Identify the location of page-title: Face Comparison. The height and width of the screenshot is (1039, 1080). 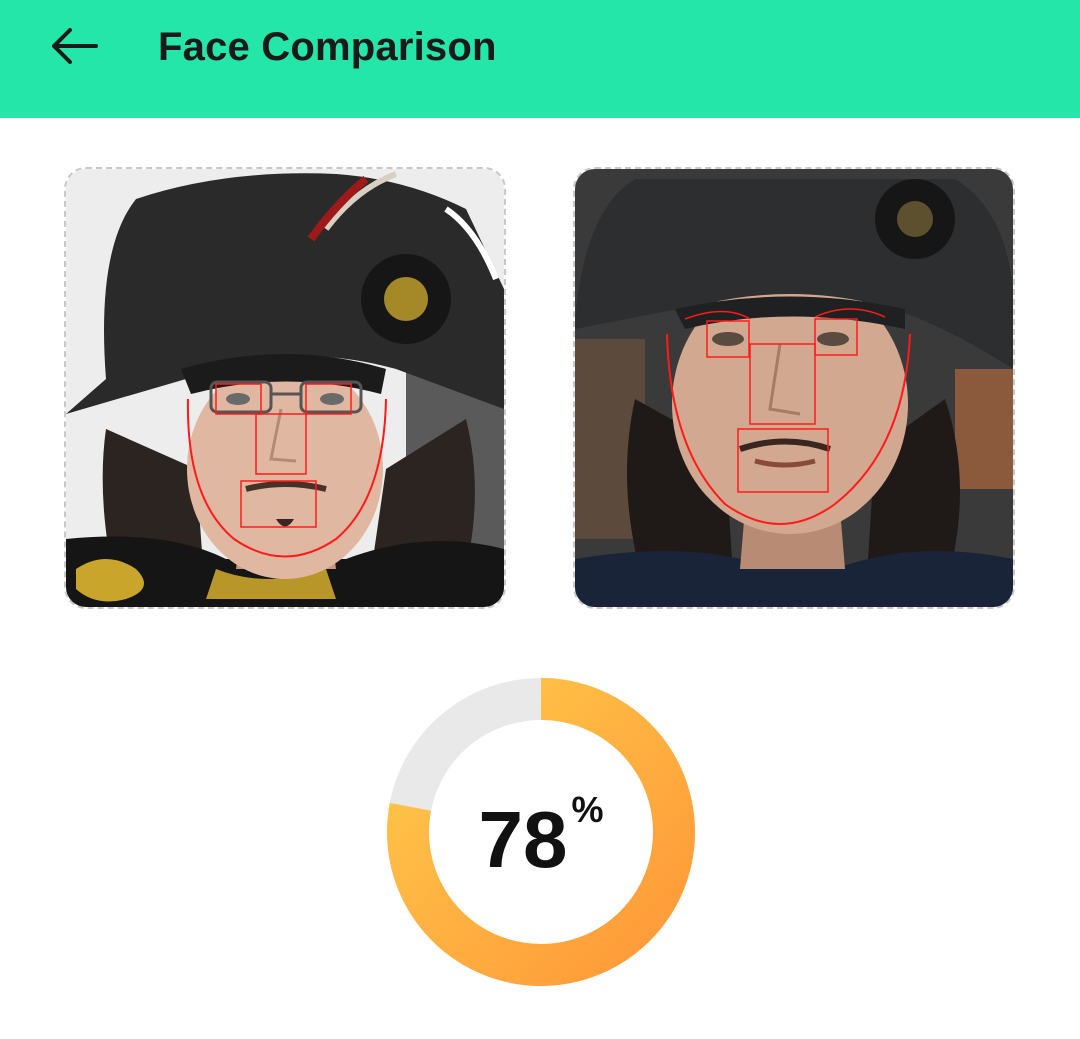
(327, 47).